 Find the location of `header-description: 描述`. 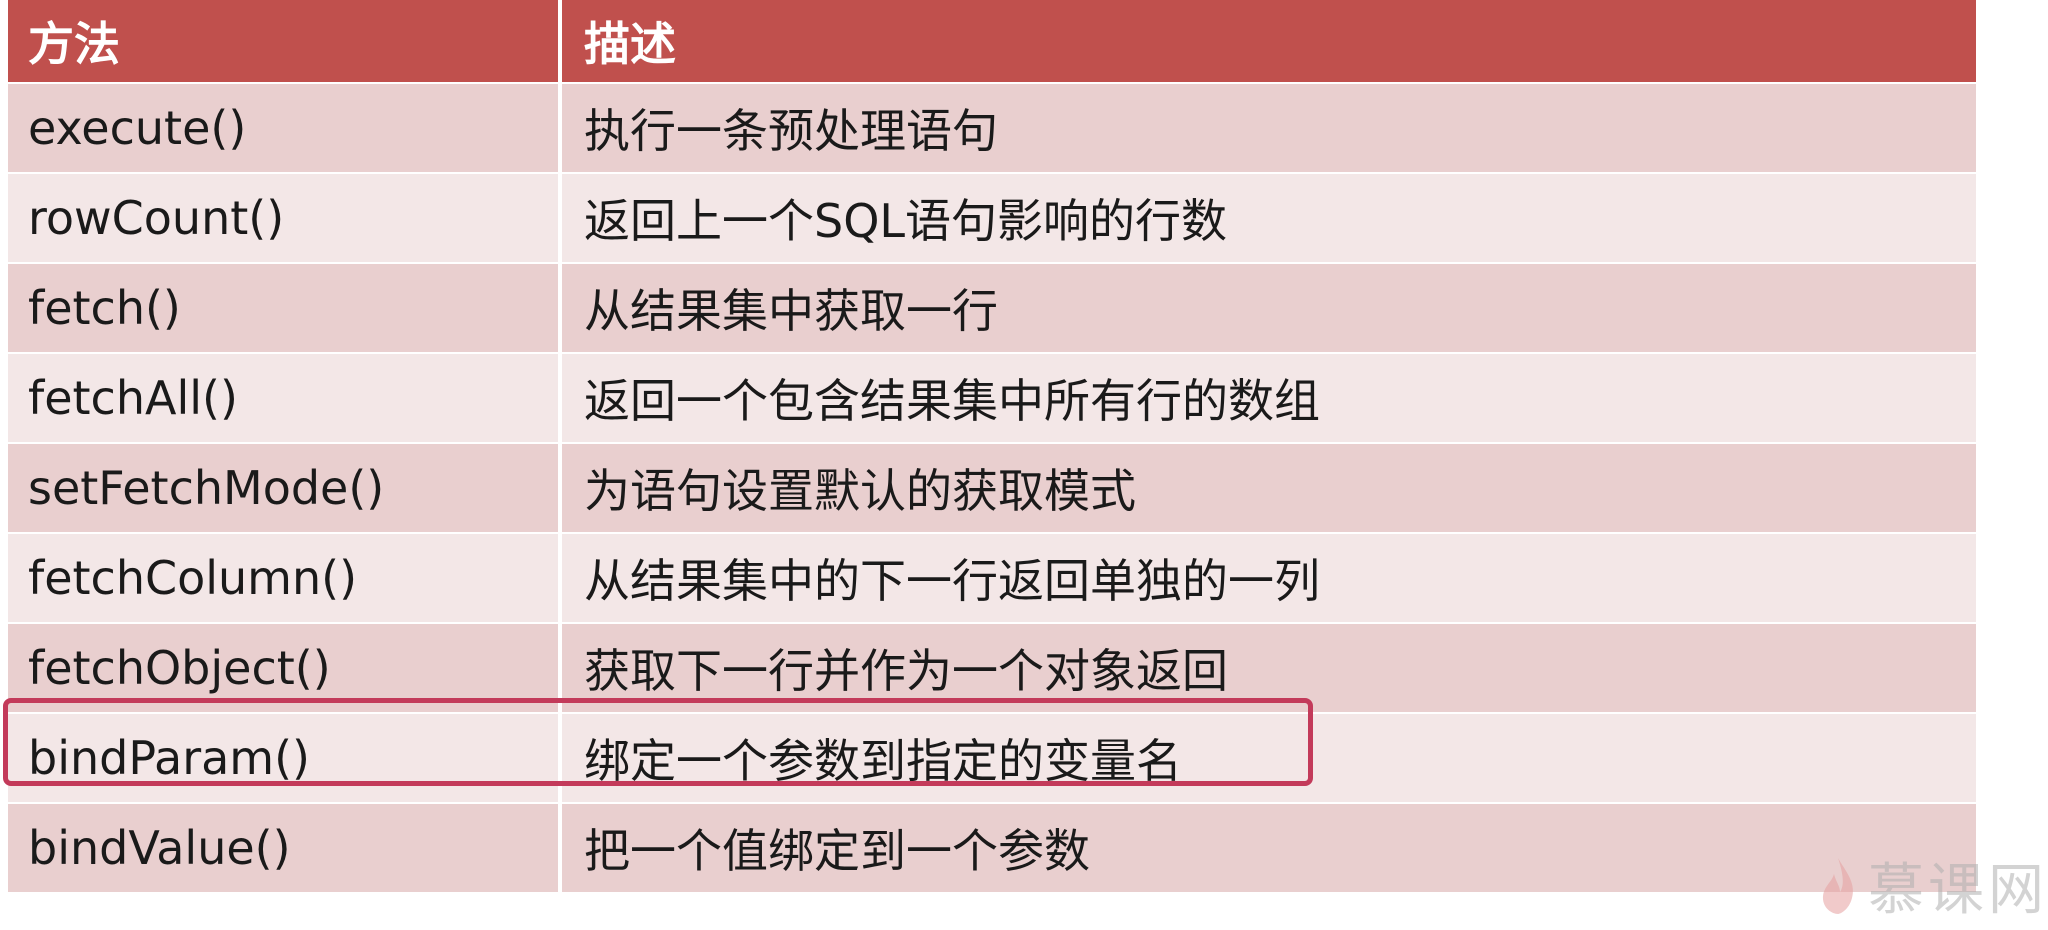

header-description: 描述 is located at coordinates (1269, 41).